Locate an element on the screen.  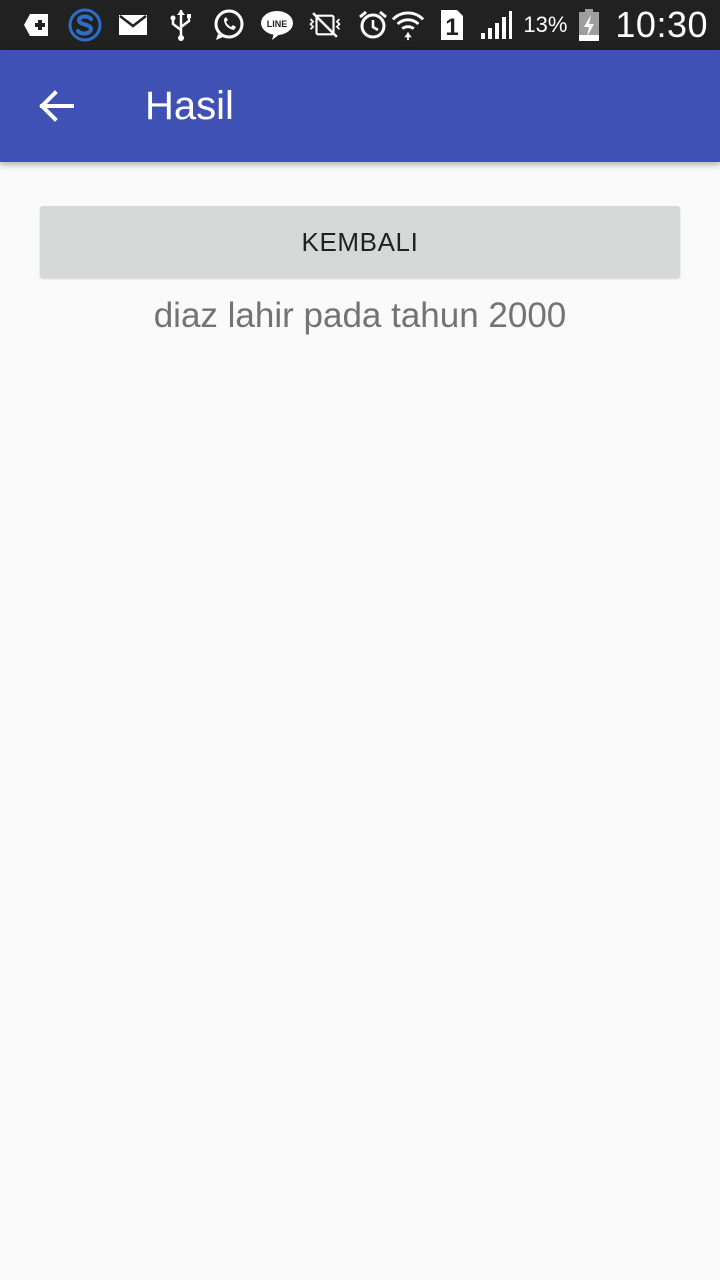
line-app-icon: LINE is located at coordinates (277, 25).